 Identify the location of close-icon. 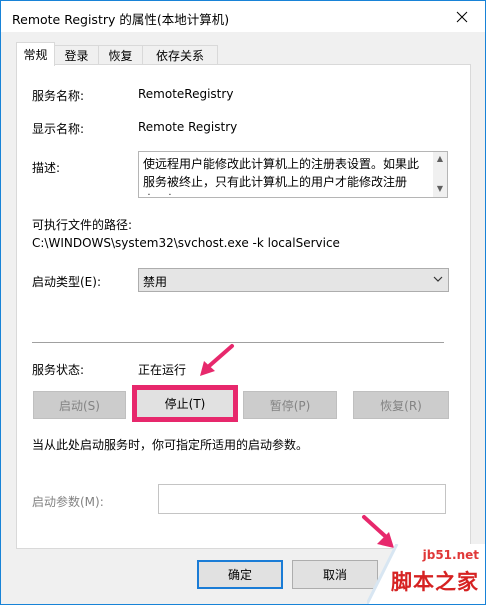
(462, 16).